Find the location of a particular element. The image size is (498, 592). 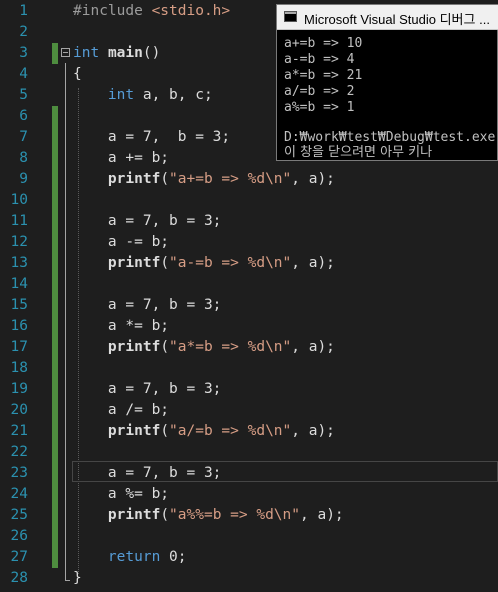

code-line: 10 is located at coordinates (249, 200).